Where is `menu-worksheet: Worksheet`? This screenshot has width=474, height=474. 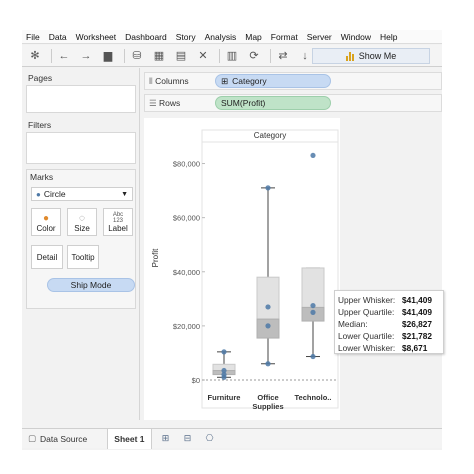
menu-worksheet: Worksheet is located at coordinates (96, 37).